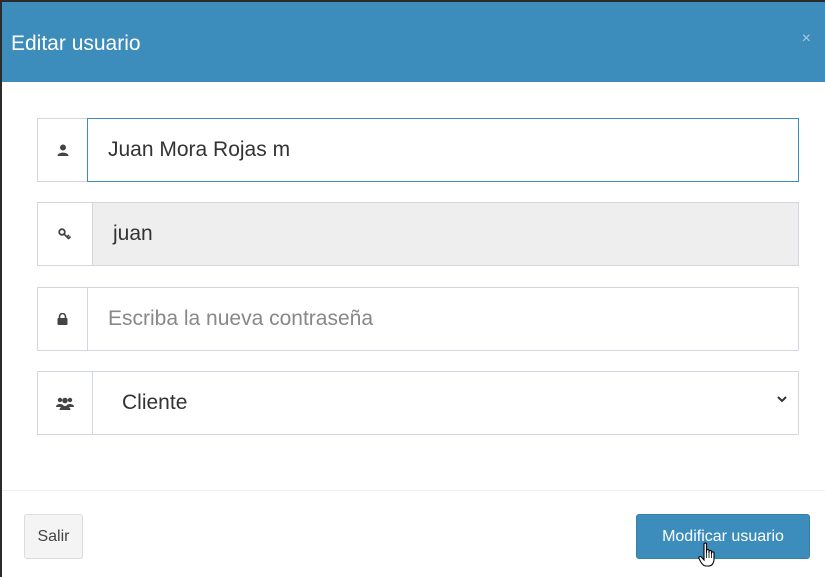 The image size is (825, 577). I want to click on cancel-button-label: Salir, so click(53, 536).